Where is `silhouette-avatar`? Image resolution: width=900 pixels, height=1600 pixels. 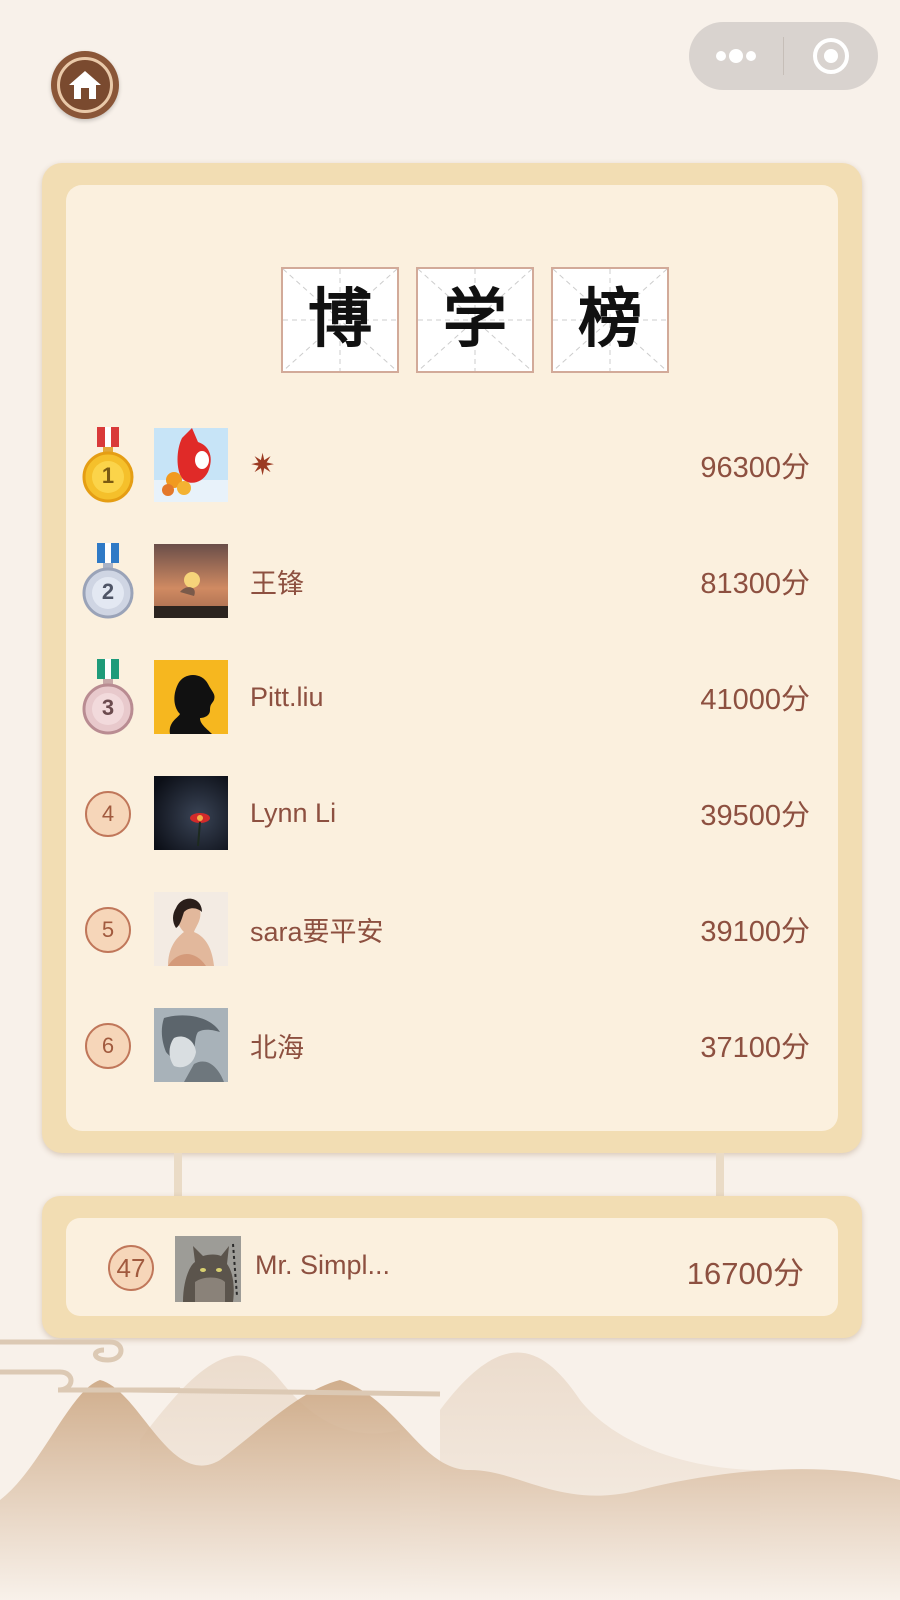 silhouette-avatar is located at coordinates (191, 697).